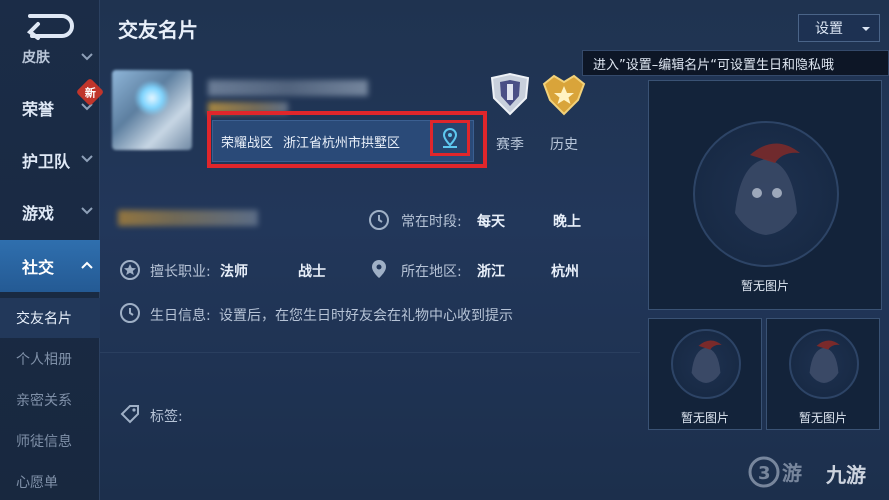  I want to click on subnav-item-album: 个人相册, so click(50, 359).